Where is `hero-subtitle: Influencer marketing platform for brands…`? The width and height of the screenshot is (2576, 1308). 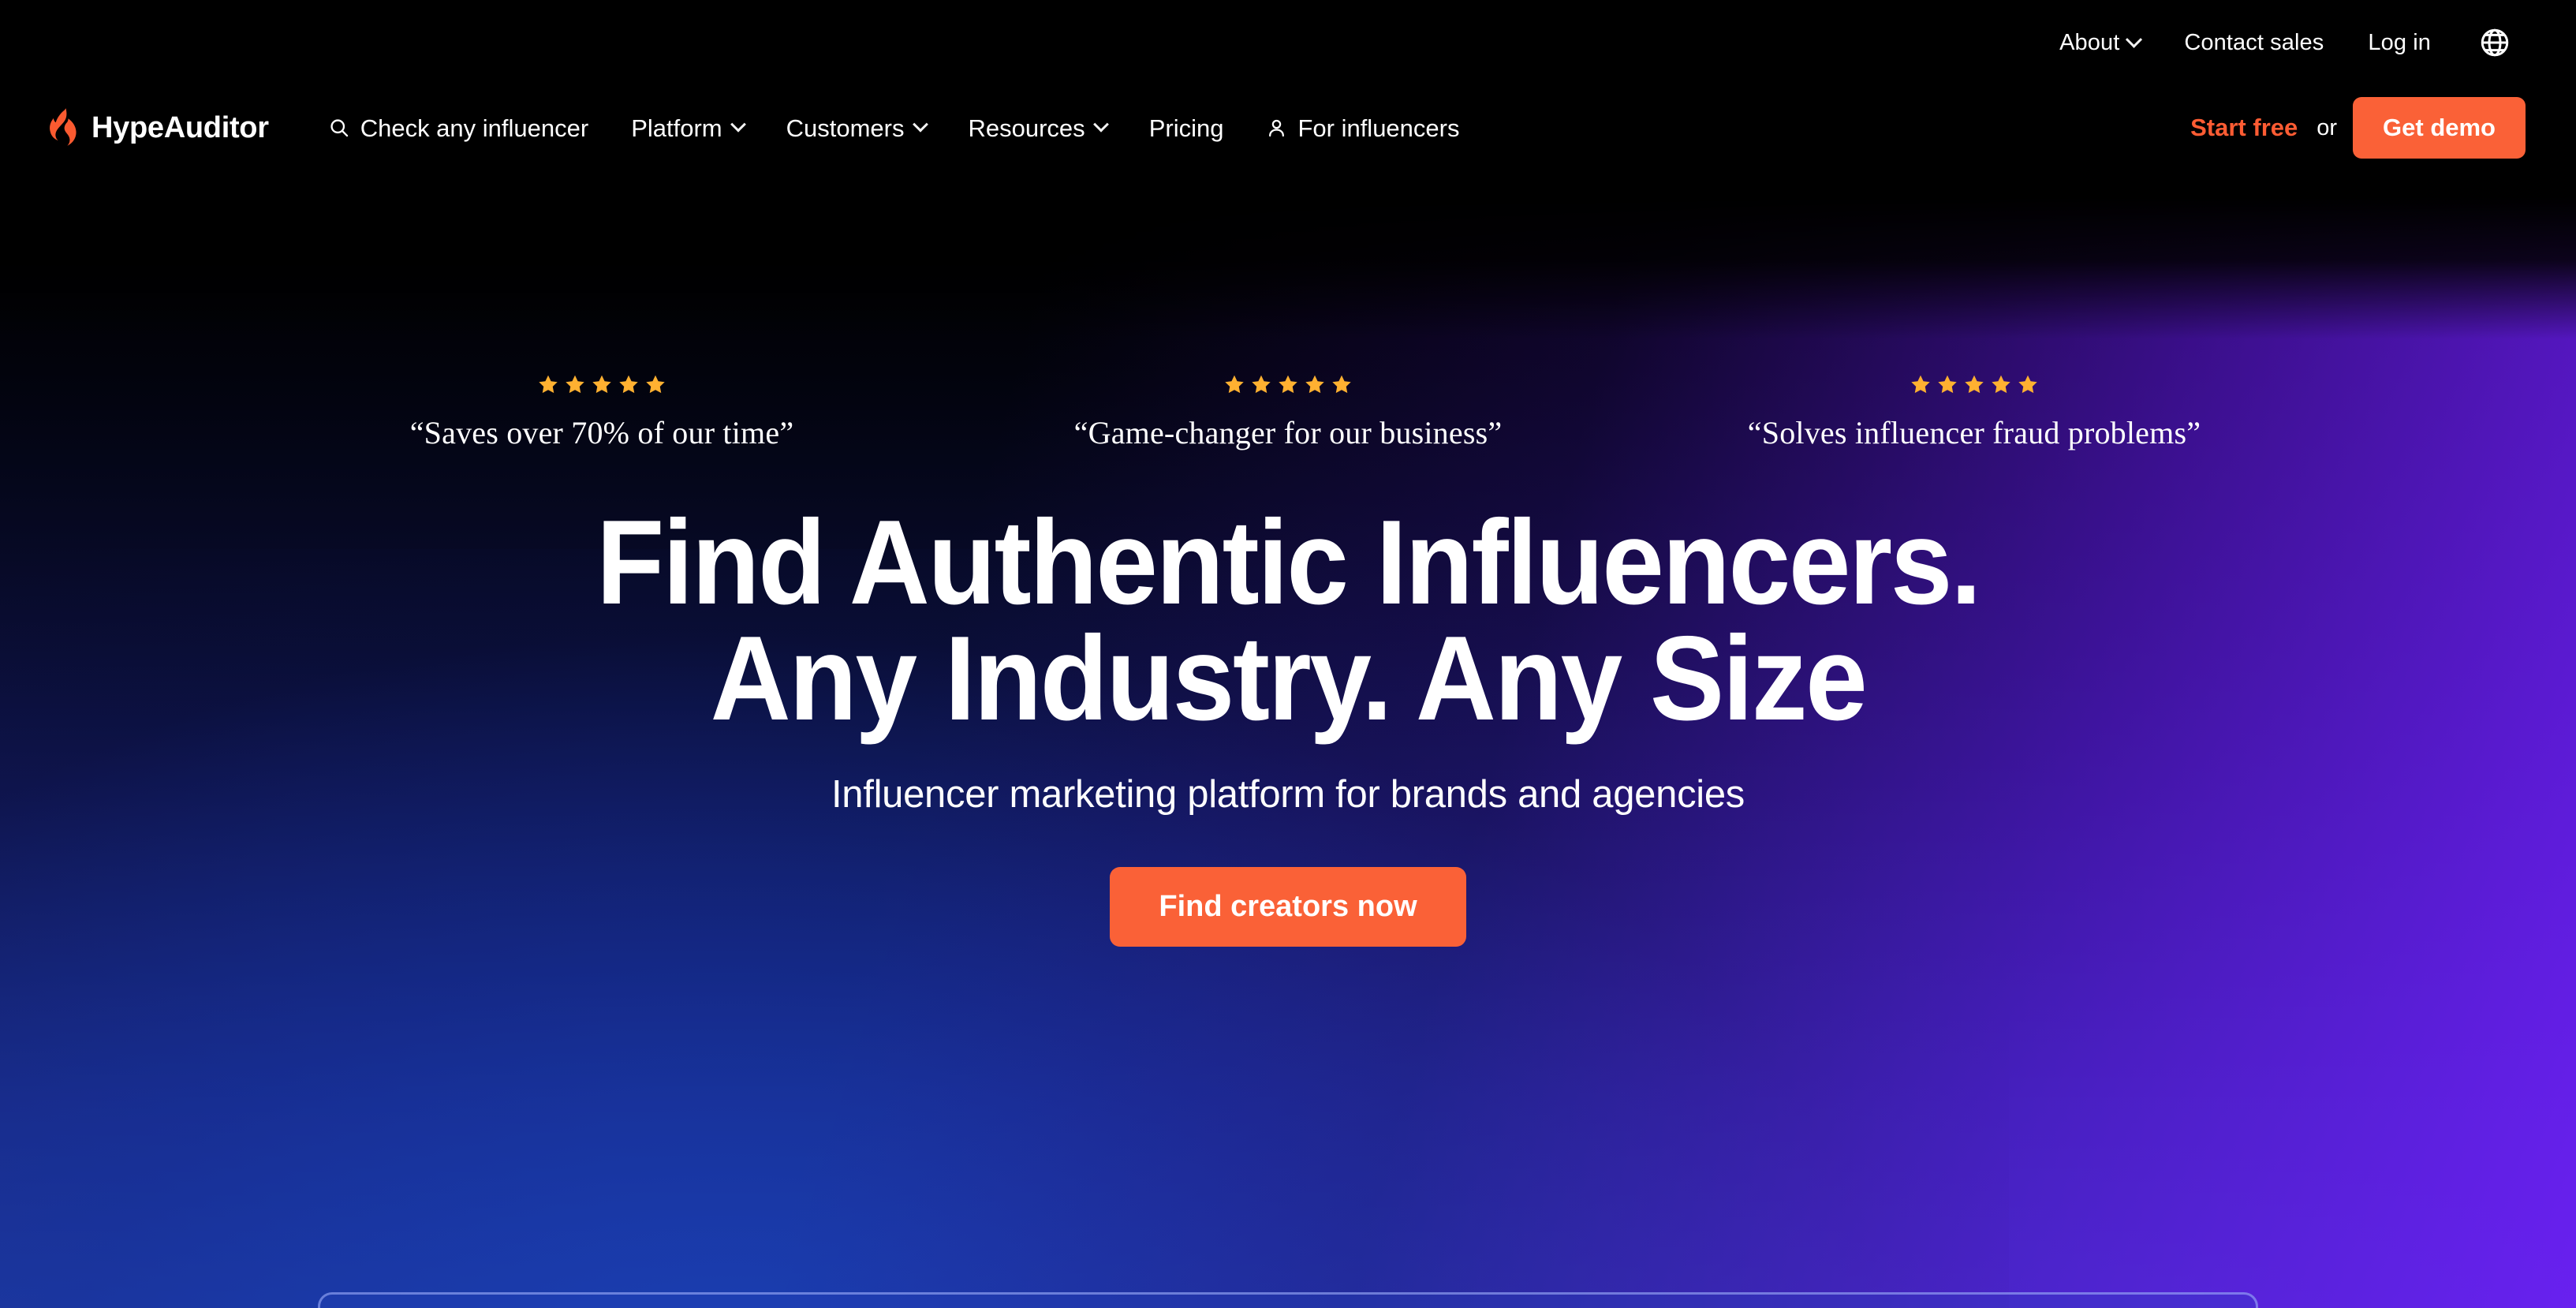 hero-subtitle: Influencer marketing platform for brands… is located at coordinates (1288, 794).